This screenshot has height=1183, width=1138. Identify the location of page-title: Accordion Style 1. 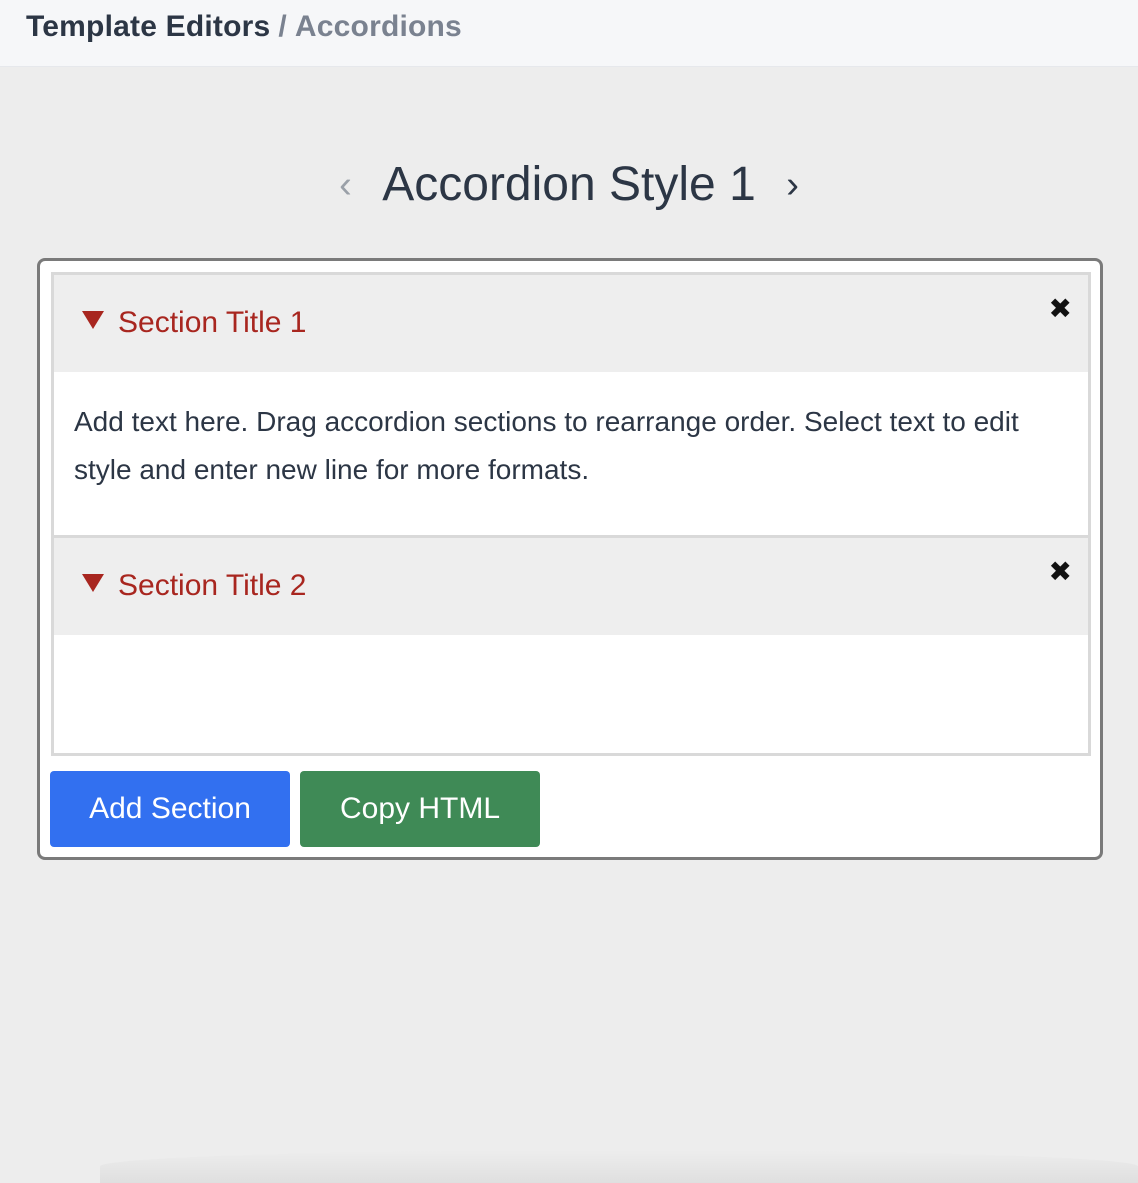
(569, 184).